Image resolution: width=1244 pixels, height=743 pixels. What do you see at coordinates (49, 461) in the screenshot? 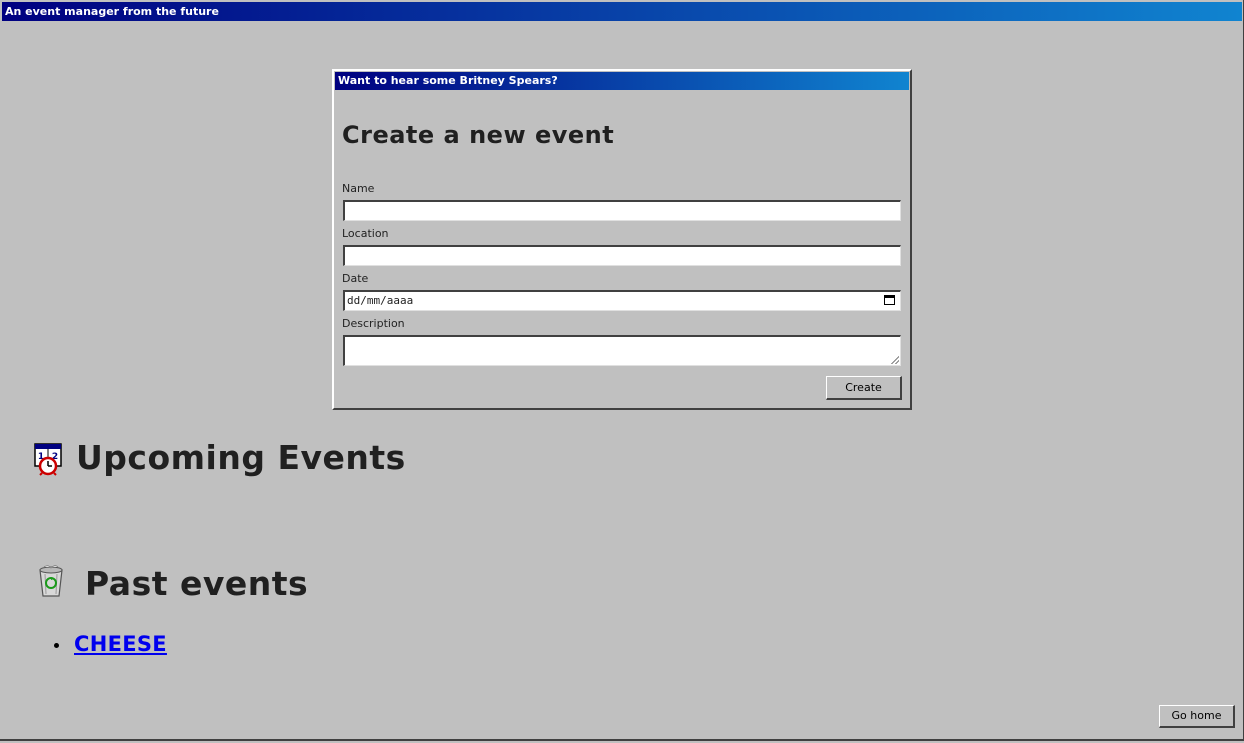
I see `calendar-clock-icon: 1 2` at bounding box center [49, 461].